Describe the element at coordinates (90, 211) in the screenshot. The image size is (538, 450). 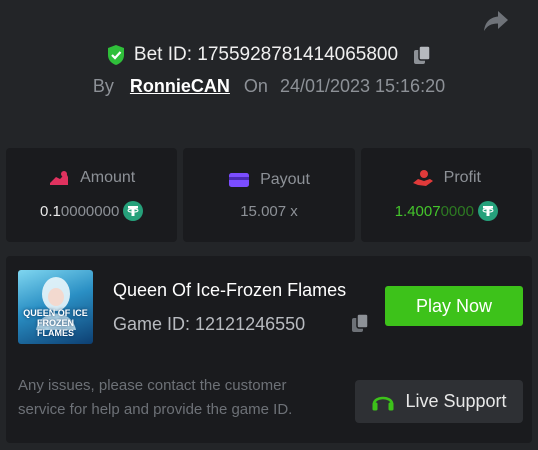
I see `amount-value-trailing: 0000000` at that location.